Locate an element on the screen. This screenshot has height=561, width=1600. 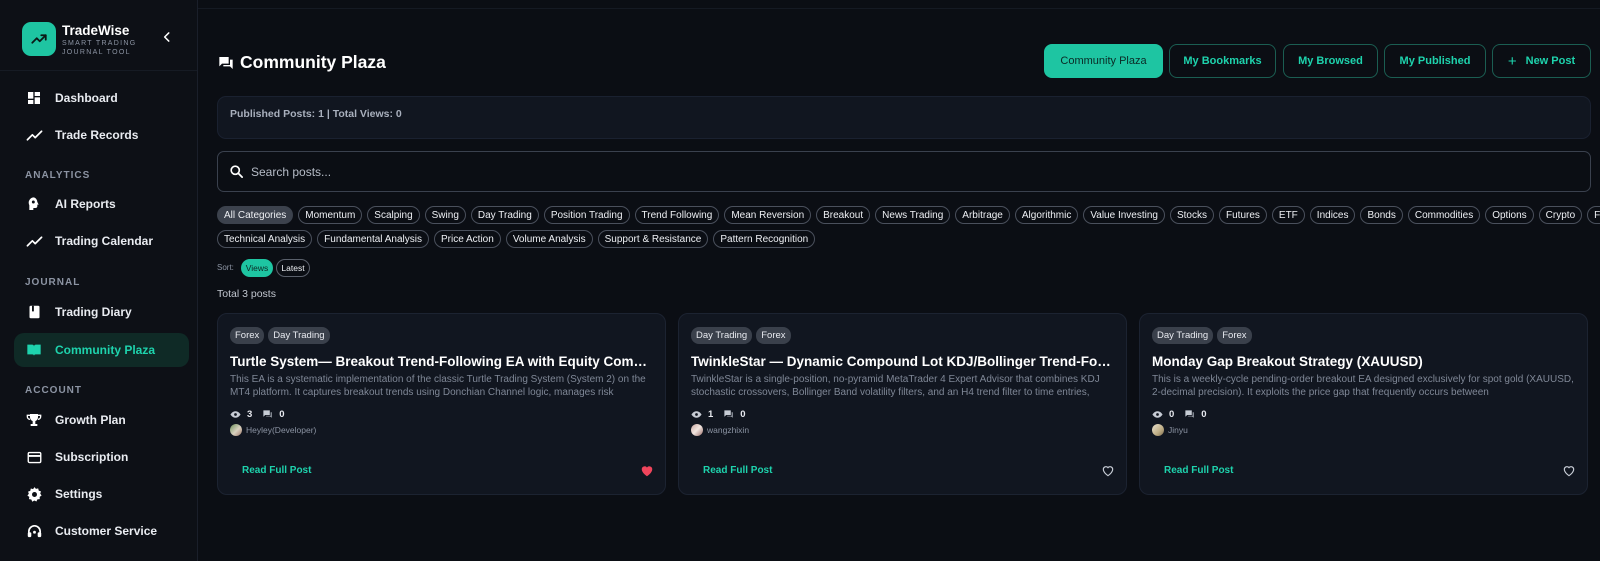
category-chip: Value Investing is located at coordinates (1124, 215).